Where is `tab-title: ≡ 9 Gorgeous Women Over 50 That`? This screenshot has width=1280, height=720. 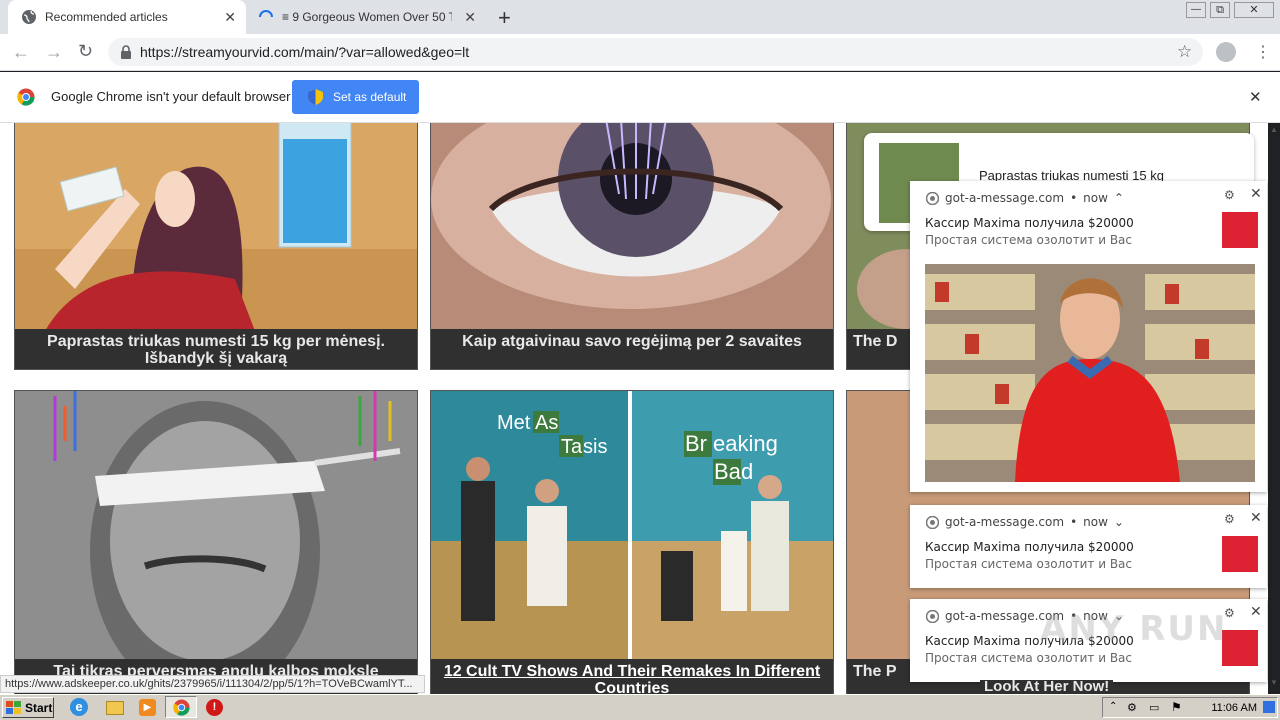 tab-title: ≡ 9 Gorgeous Women Over 50 That is located at coordinates (367, 17).